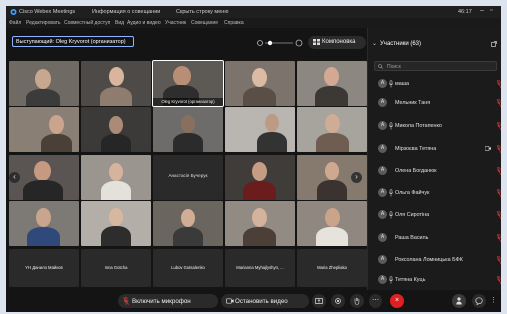  I want to click on video-tile-camera-off: YH Данило Майков, so click(44, 268).